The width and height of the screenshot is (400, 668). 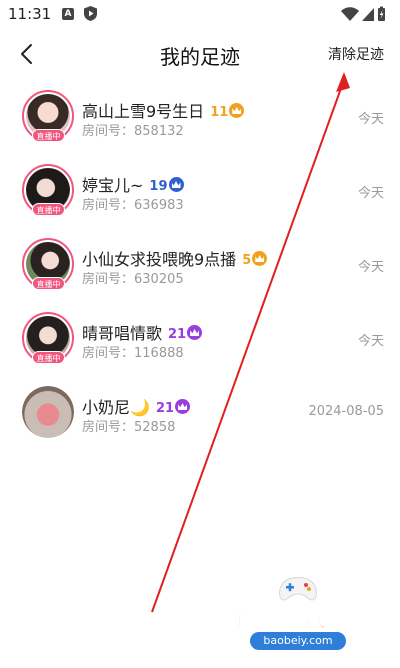 I want to click on streamer-name: 婷宝儿~ 19, so click(x=133, y=184).